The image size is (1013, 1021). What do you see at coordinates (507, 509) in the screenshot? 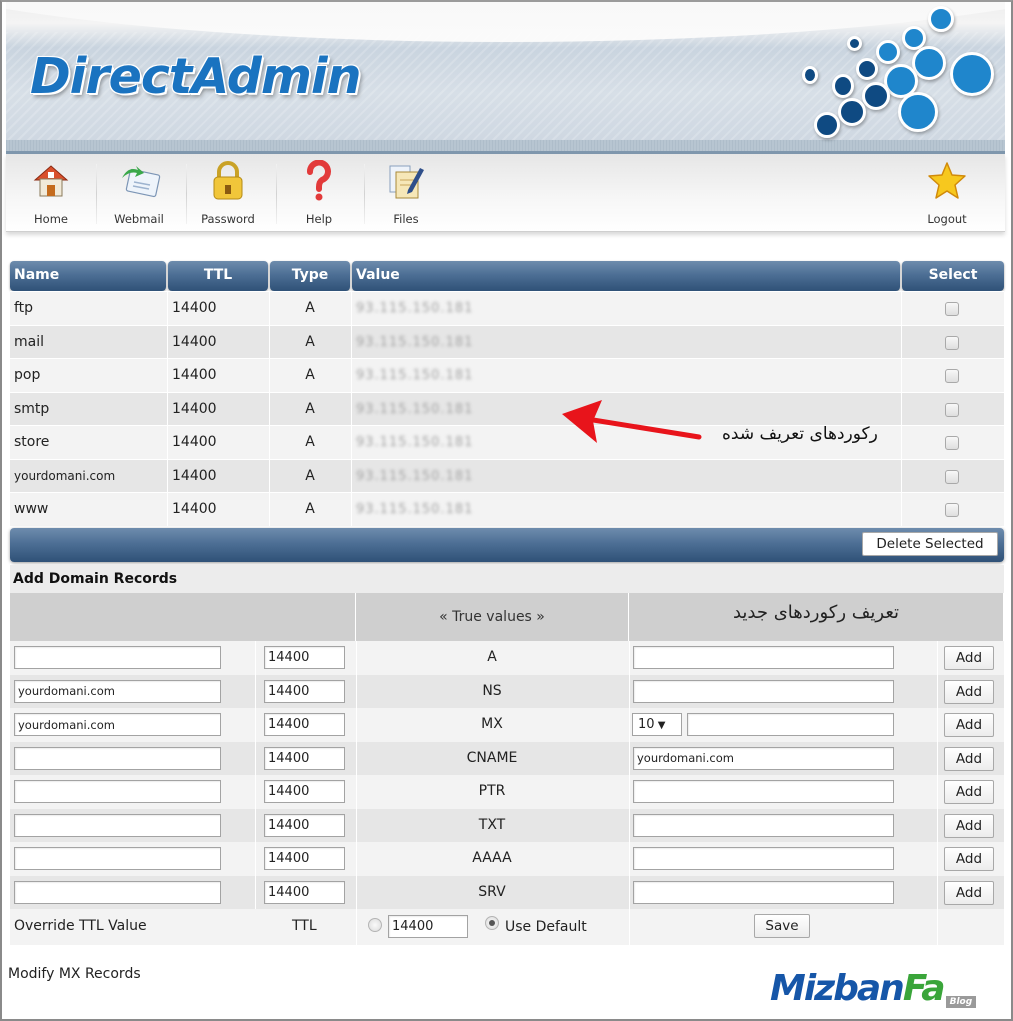
I see `table-row: www 14400 A 93.115.150.181` at bounding box center [507, 509].